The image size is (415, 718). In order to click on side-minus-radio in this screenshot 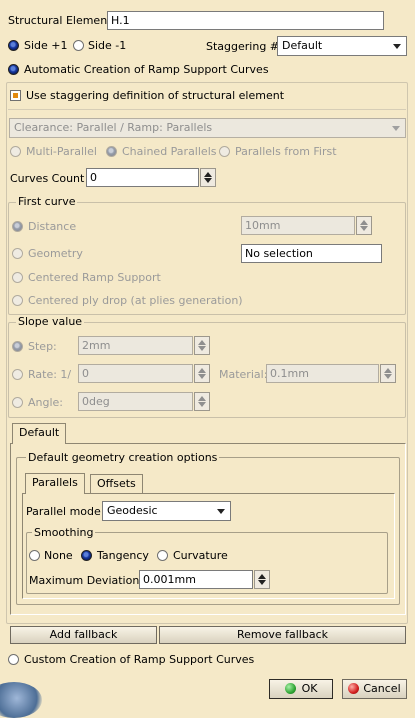, I will do `click(78, 45)`.